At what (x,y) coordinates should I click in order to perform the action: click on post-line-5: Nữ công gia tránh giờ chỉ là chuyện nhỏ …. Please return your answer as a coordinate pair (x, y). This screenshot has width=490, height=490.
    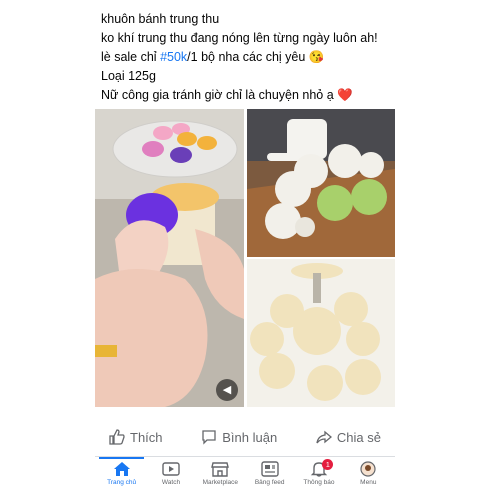
    Looking at the image, I should click on (227, 95).